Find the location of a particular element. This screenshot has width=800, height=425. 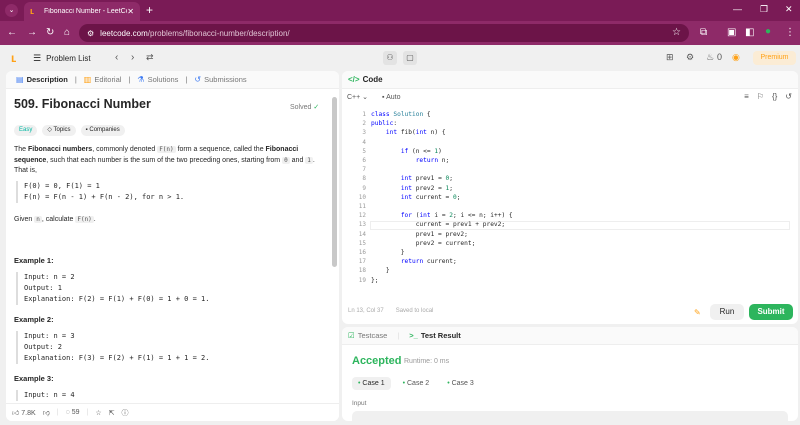

user-avatar: ◉ is located at coordinates (736, 57).